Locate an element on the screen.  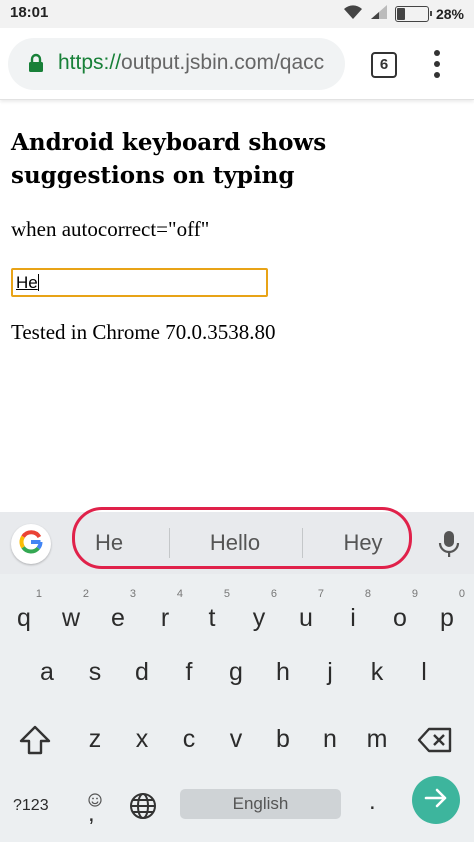
key-w: 2w is located at coordinates (71, 613).